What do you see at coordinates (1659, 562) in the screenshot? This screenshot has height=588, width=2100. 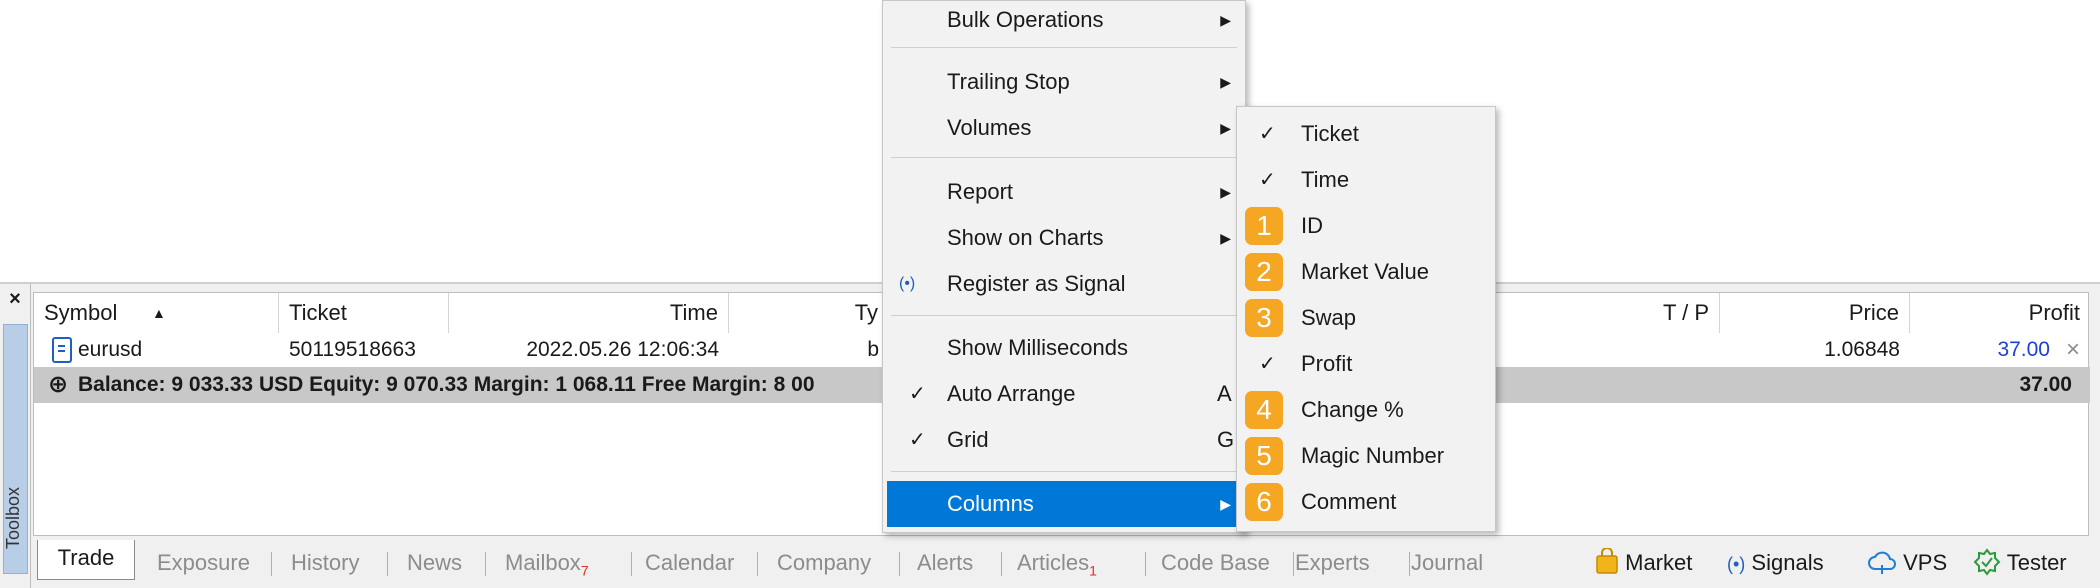 I see `market-label: Market` at bounding box center [1659, 562].